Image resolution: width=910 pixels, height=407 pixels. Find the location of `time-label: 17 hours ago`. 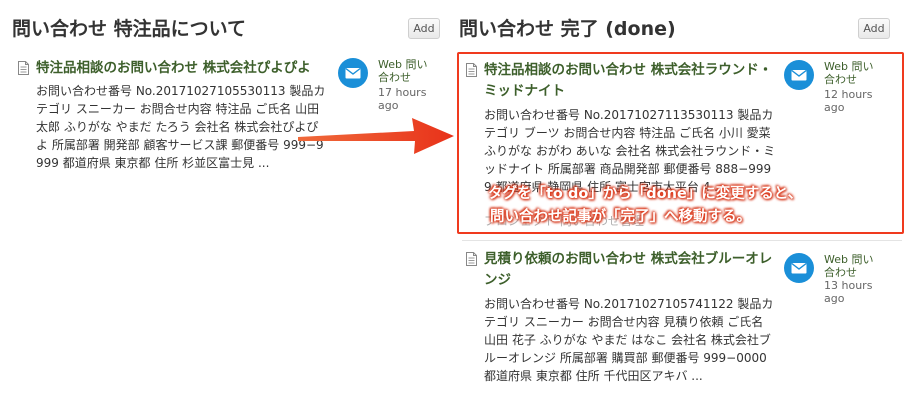

time-label: 17 hours ago is located at coordinates (402, 99).